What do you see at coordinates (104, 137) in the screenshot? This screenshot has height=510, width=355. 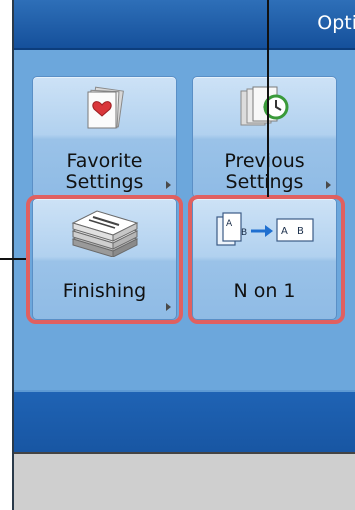 I see `favorite-settings-button: Favorite Settings` at bounding box center [104, 137].